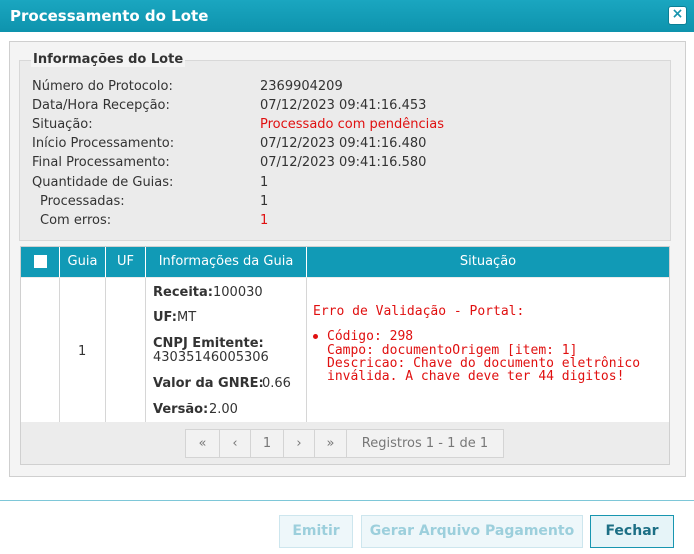  What do you see at coordinates (82, 201) in the screenshot?
I see `processed-label: Processadas:` at bounding box center [82, 201].